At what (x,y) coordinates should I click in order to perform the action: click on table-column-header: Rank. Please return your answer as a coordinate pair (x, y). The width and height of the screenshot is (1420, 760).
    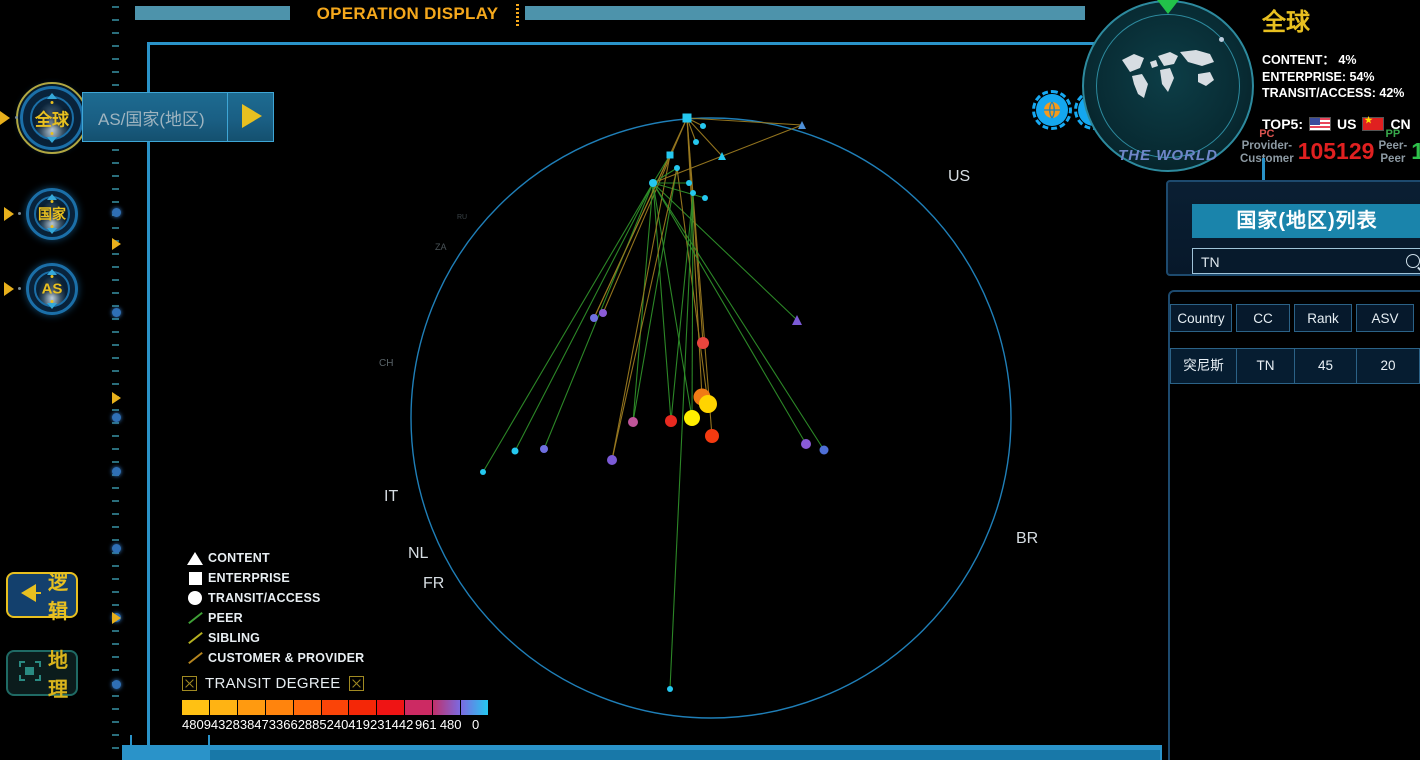
    Looking at the image, I should click on (1323, 318).